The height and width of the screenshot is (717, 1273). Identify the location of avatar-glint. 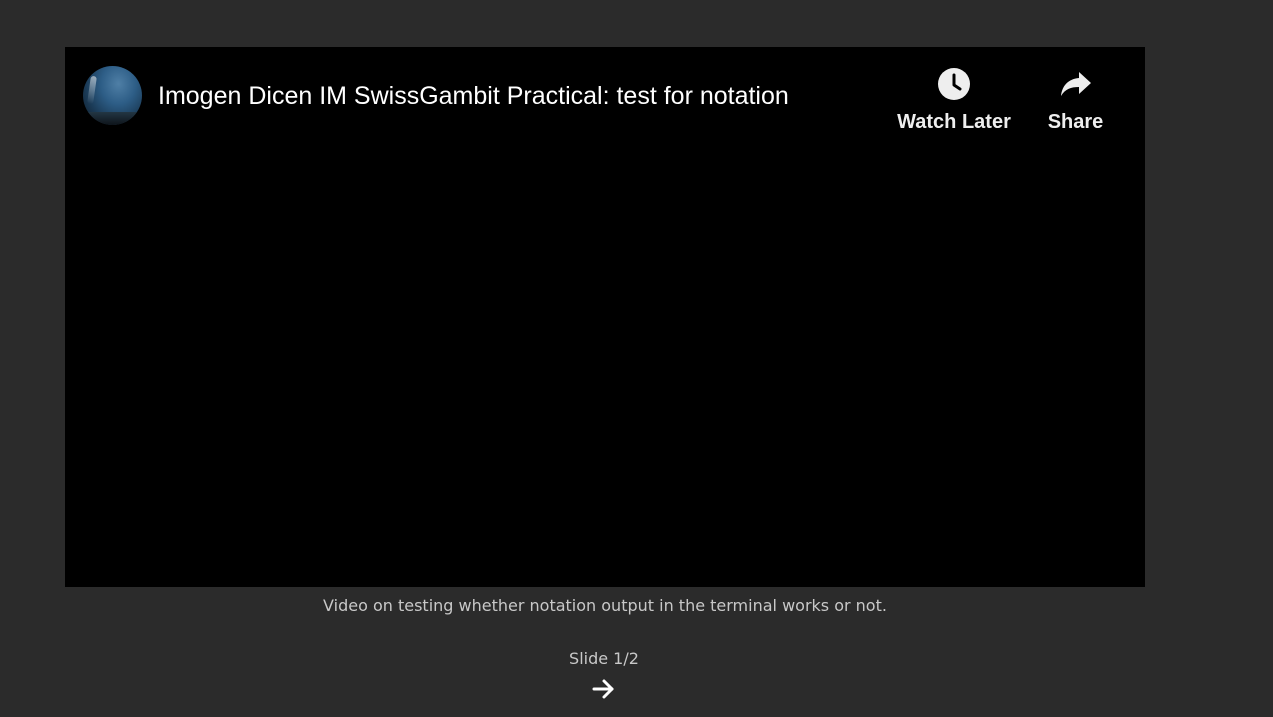
(92, 90).